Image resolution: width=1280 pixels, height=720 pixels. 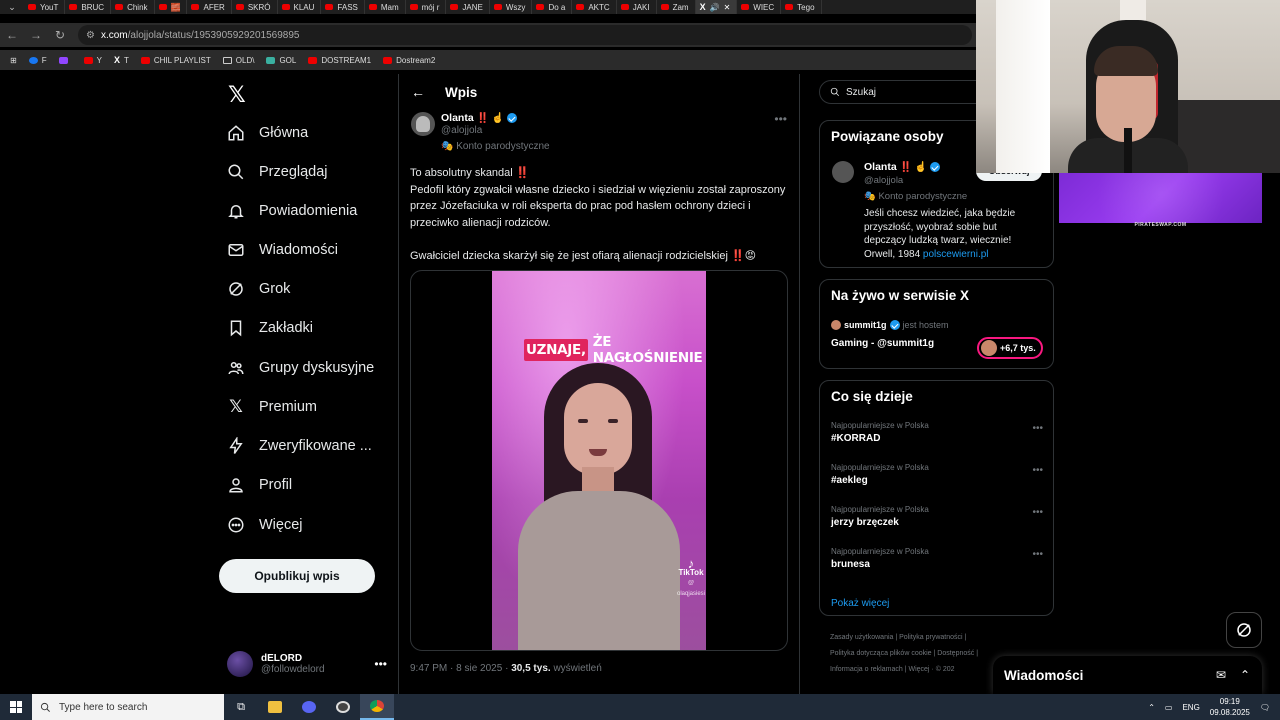 I want to click on obs-icon, so click(x=343, y=707).